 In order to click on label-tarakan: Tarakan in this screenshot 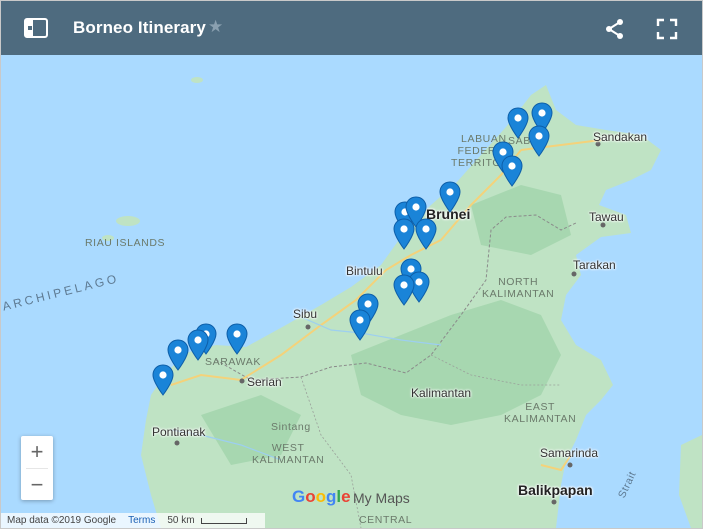, I will do `click(594, 265)`.